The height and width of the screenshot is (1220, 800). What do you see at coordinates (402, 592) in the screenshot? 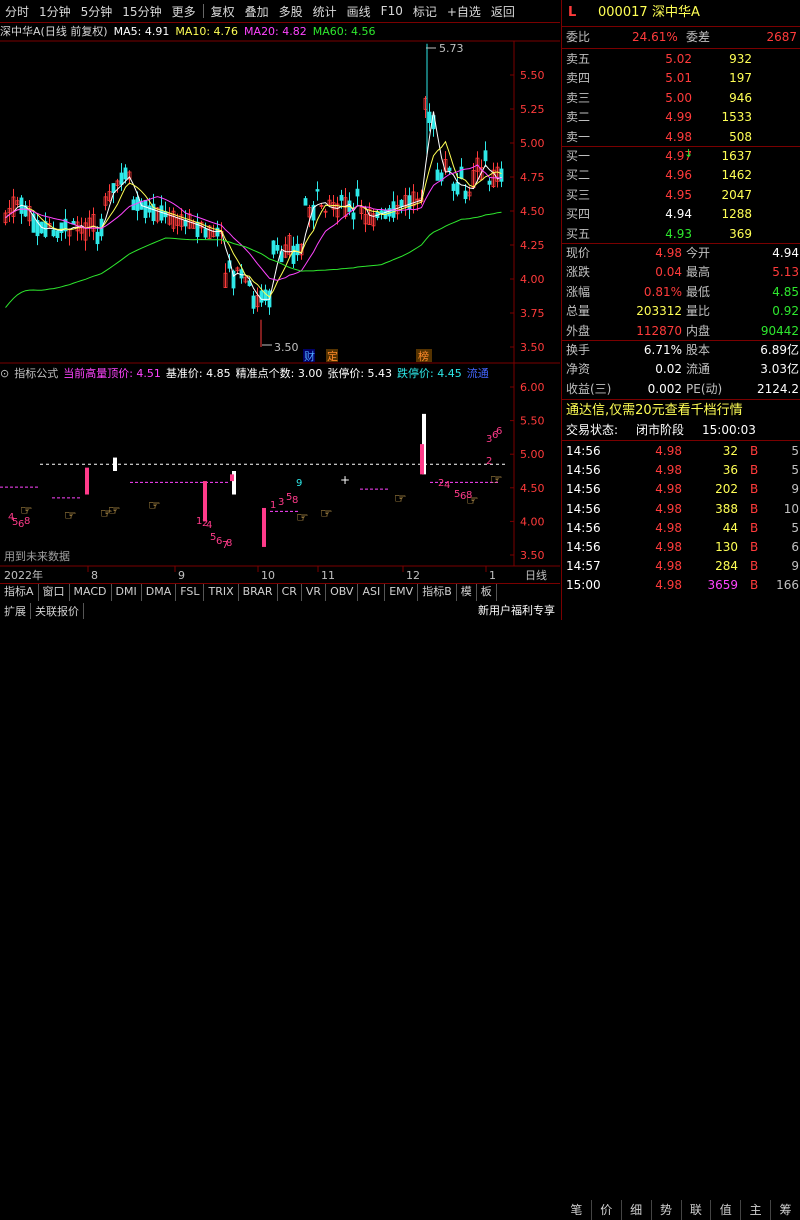
I see `indicator-tab-12: EMV` at bounding box center [402, 592].